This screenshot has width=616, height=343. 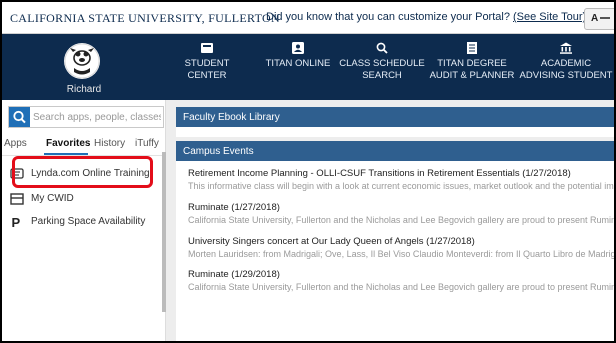 I want to click on search-input, so click(x=97, y=117).